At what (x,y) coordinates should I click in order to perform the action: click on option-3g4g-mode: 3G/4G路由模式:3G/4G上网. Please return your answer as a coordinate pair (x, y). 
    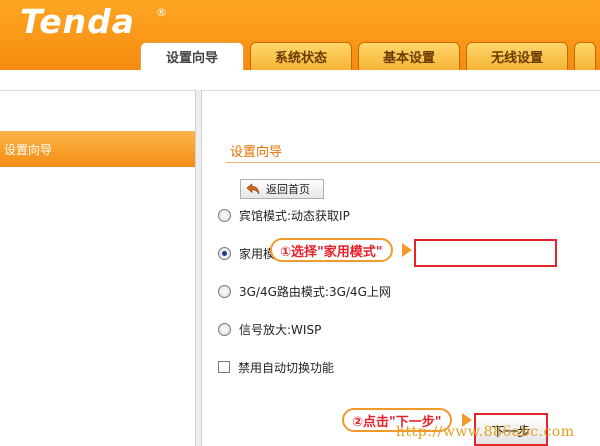
    Looking at the image, I should click on (304, 291).